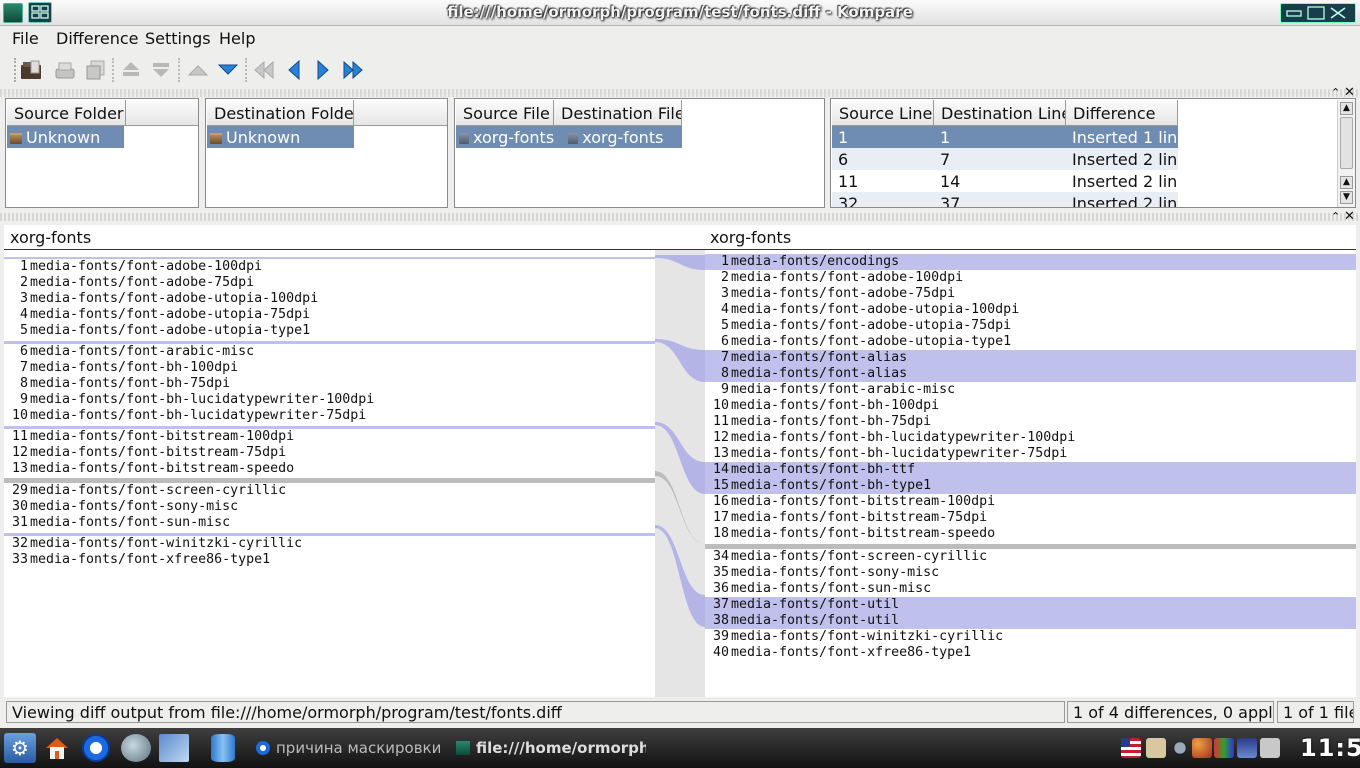 The image size is (1360, 768). I want to click on close-panel-icon: ✕, so click(1349, 216).